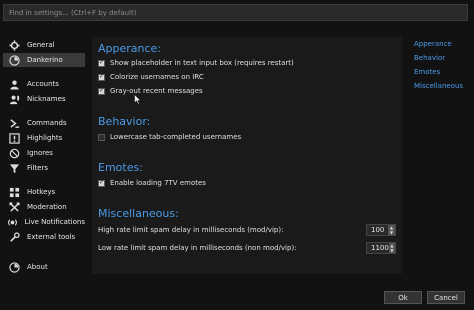 Image resolution: width=474 pixels, height=310 pixels. I want to click on sidebar-item-live-notifications: Live Notifications, so click(44, 222).